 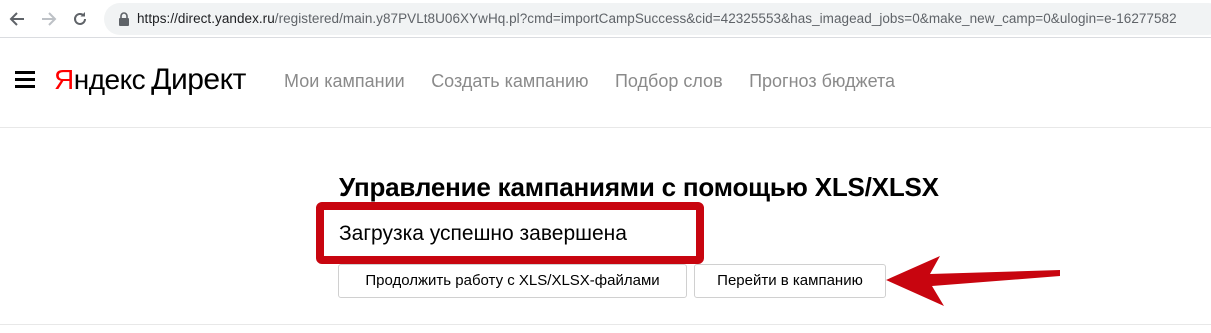 What do you see at coordinates (669, 81) in the screenshot?
I see `nav-keyword-selection: Подбор слов` at bounding box center [669, 81].